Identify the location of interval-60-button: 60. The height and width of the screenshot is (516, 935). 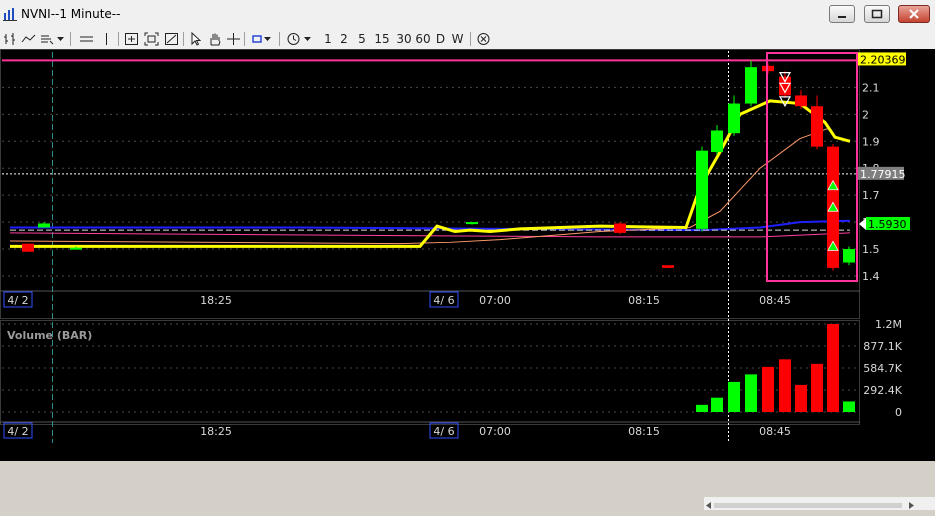
(423, 39).